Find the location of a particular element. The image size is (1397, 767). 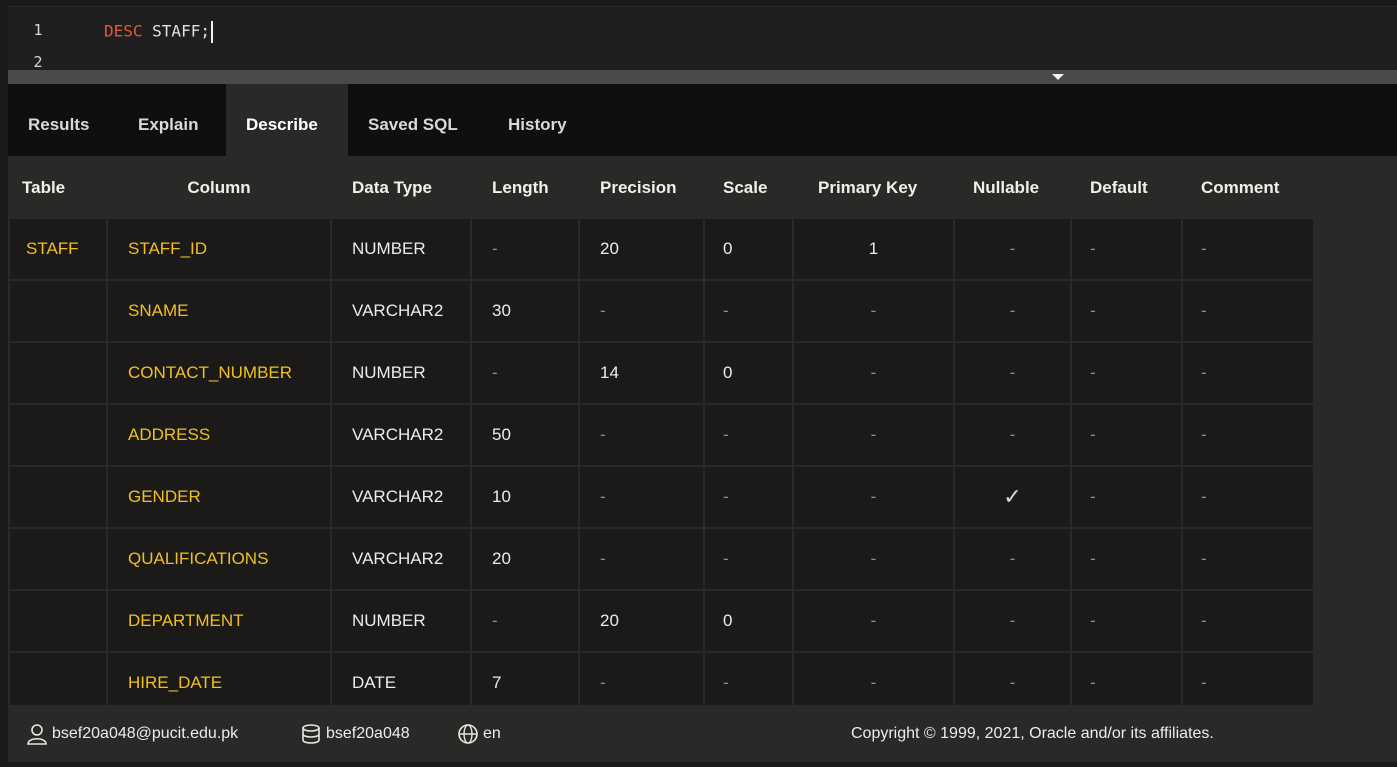

cell-column: CONTACT_NUMBER is located at coordinates (219, 373).